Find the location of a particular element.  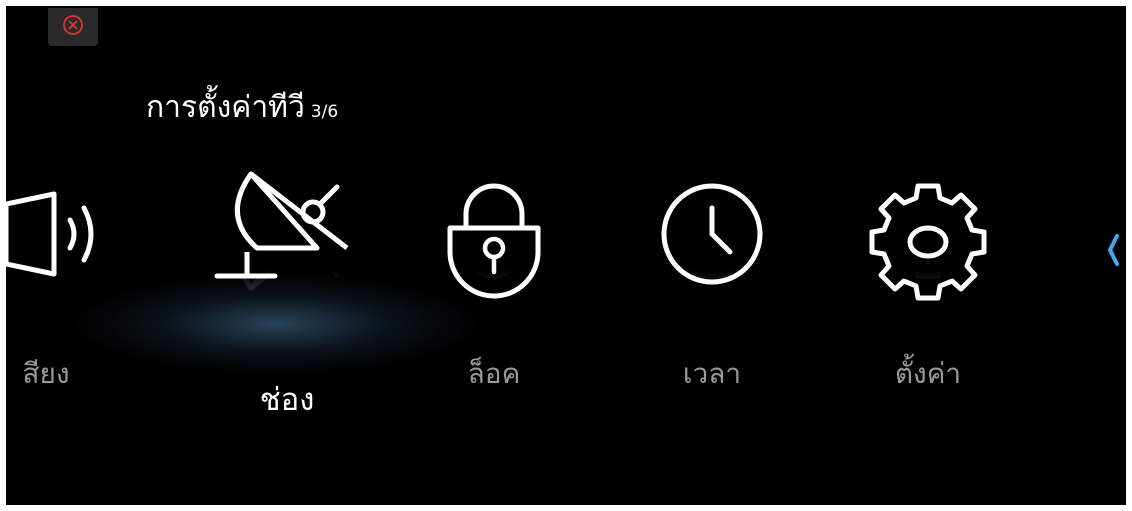

title-text: การตั้งค่าทีวี is located at coordinates (225, 107).